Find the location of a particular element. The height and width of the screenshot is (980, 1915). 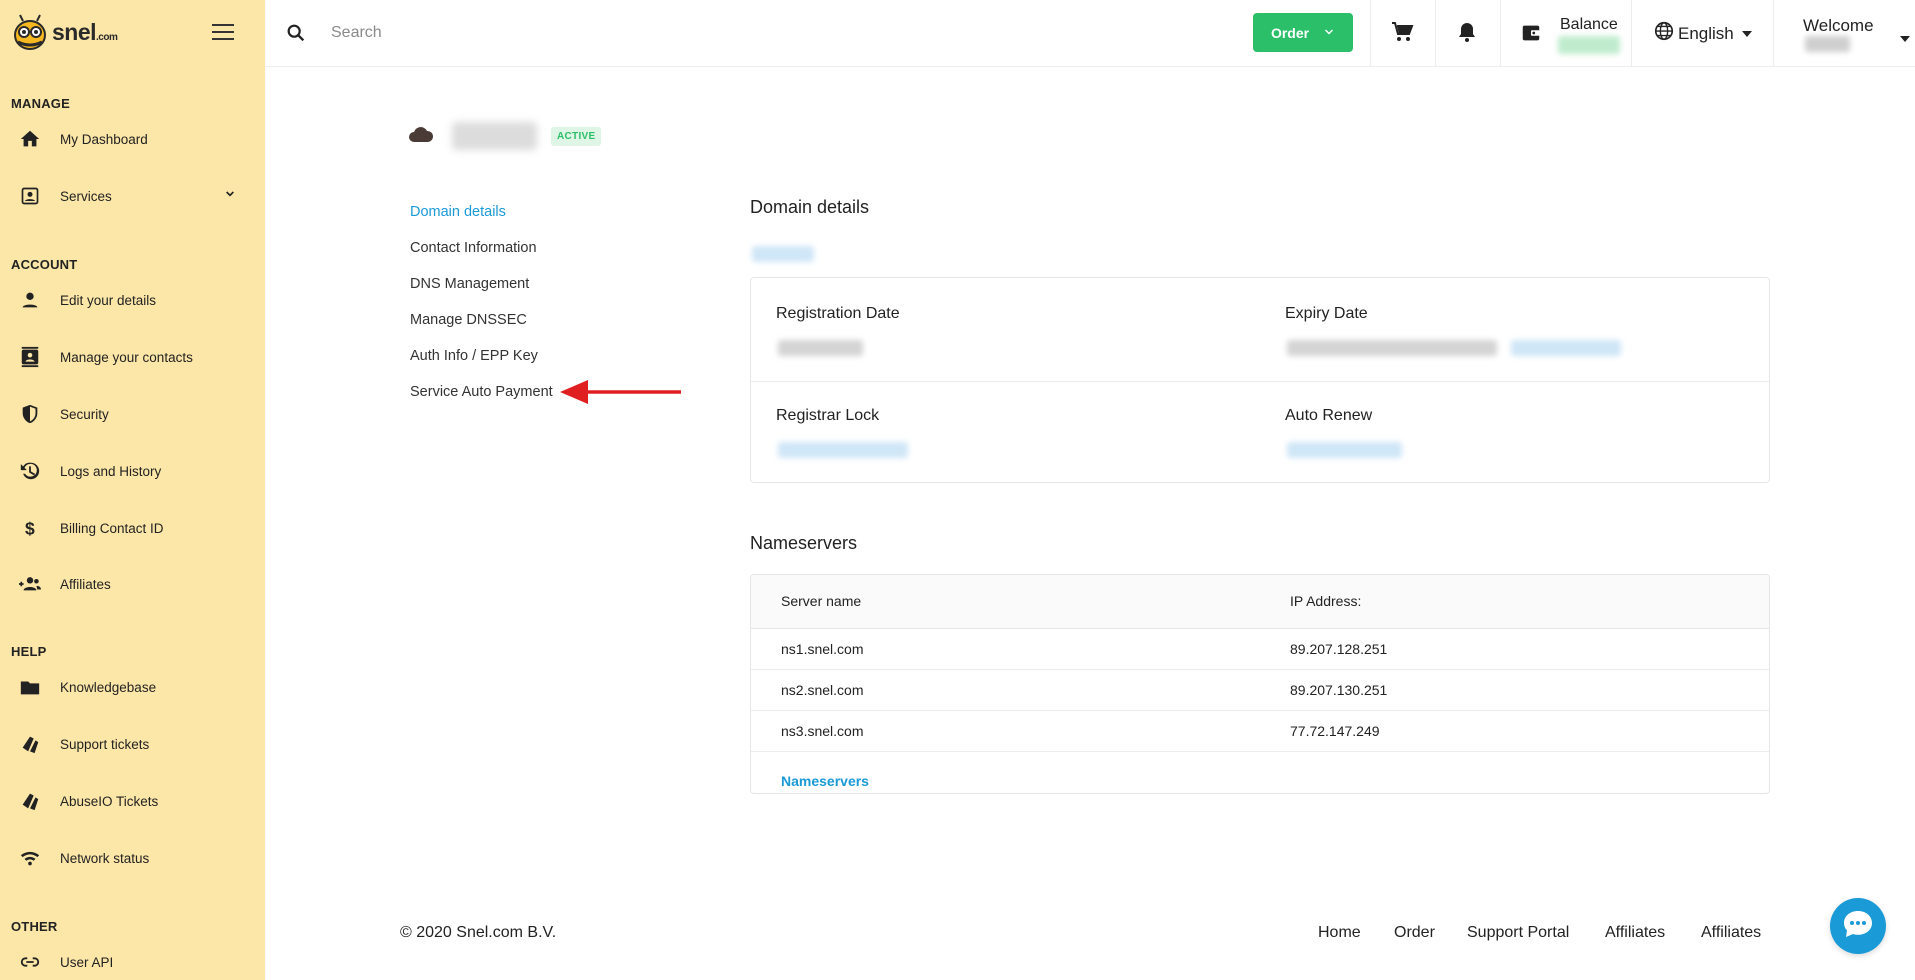

subnav-dns-management: DNS Management is located at coordinates (469, 284).